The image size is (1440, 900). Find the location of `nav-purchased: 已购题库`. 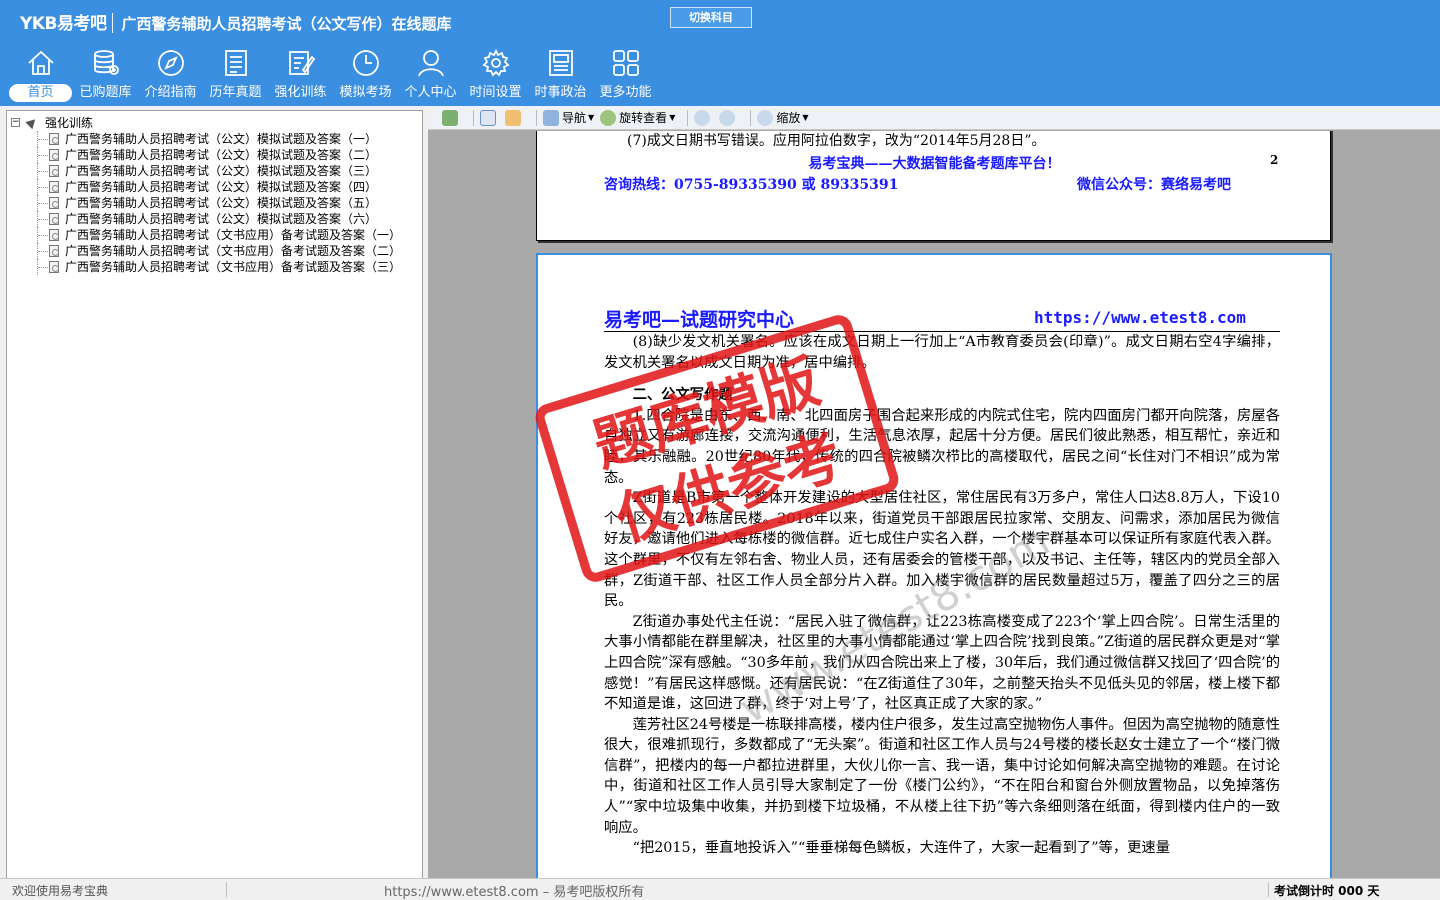

nav-purchased: 已购题库 is located at coordinates (105, 76).